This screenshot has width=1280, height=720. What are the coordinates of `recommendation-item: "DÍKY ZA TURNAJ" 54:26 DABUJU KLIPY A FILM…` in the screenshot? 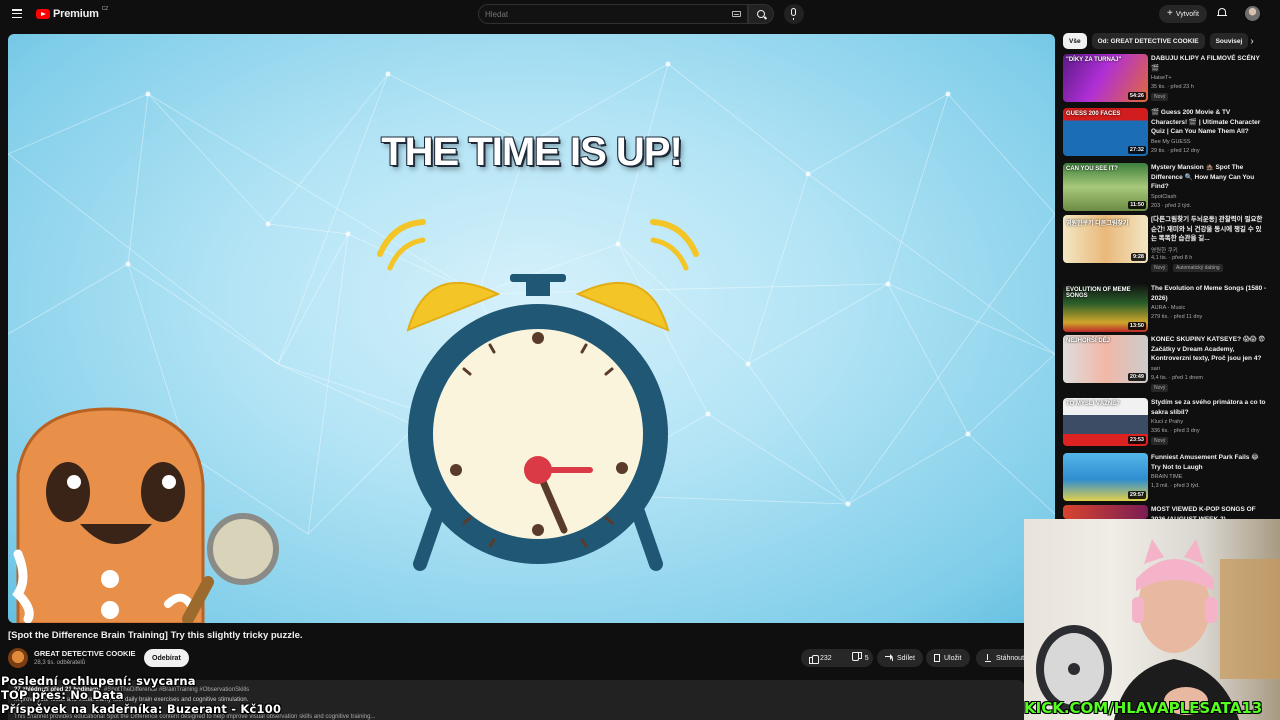 It's located at (1168, 78).